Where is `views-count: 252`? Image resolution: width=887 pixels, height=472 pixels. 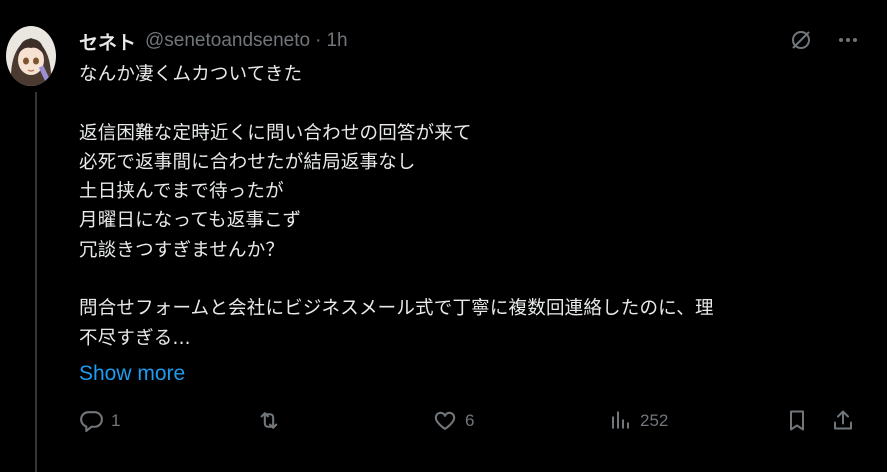 views-count: 252 is located at coordinates (654, 420).